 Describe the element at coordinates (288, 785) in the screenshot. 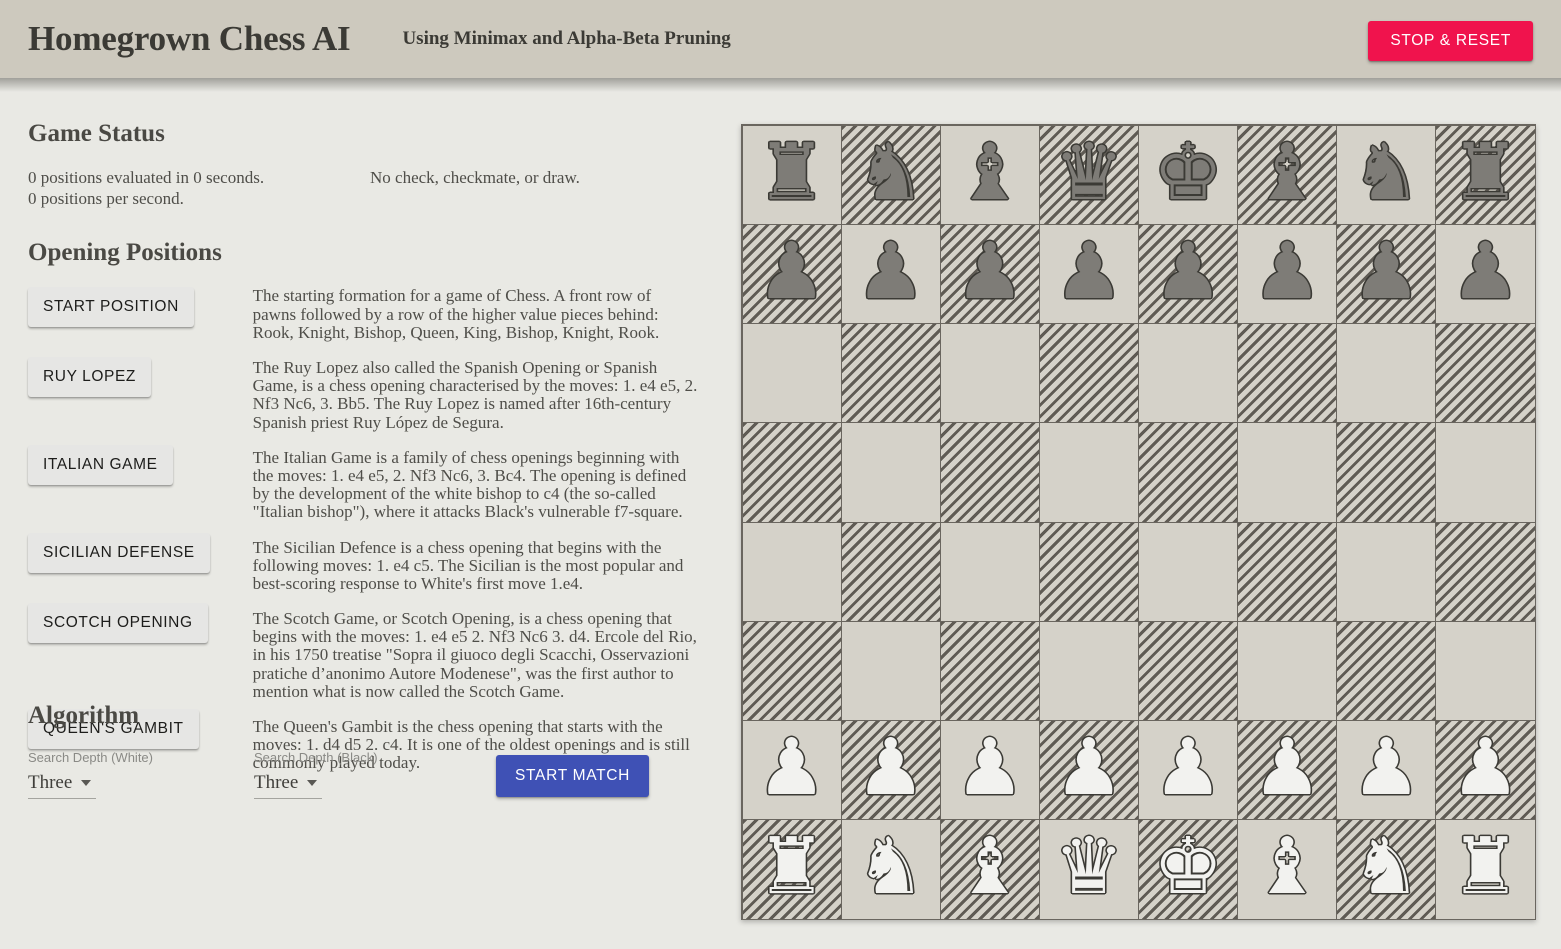

I see `search-depth-black-select: Three` at that location.